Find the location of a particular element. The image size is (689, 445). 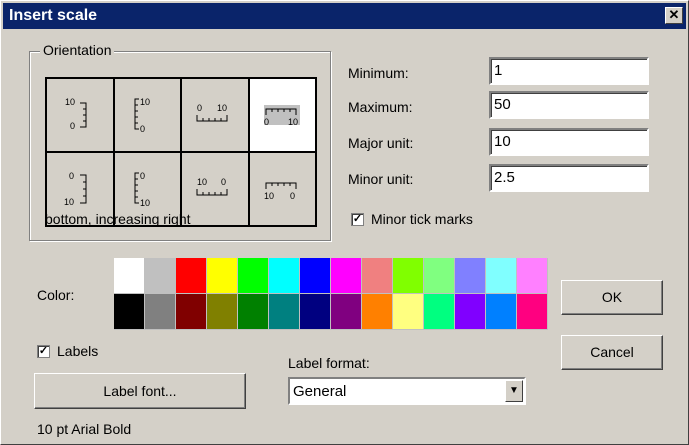

orientation-option-bottom-left: 10 0 is located at coordinates (282, 189).